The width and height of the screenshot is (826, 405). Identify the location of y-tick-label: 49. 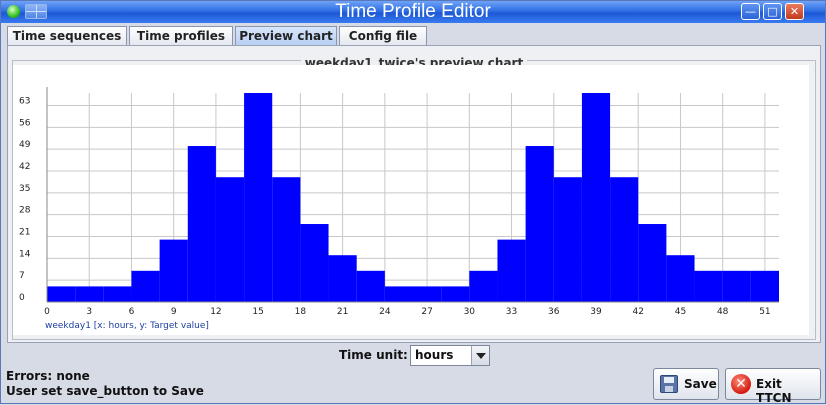
(25, 145).